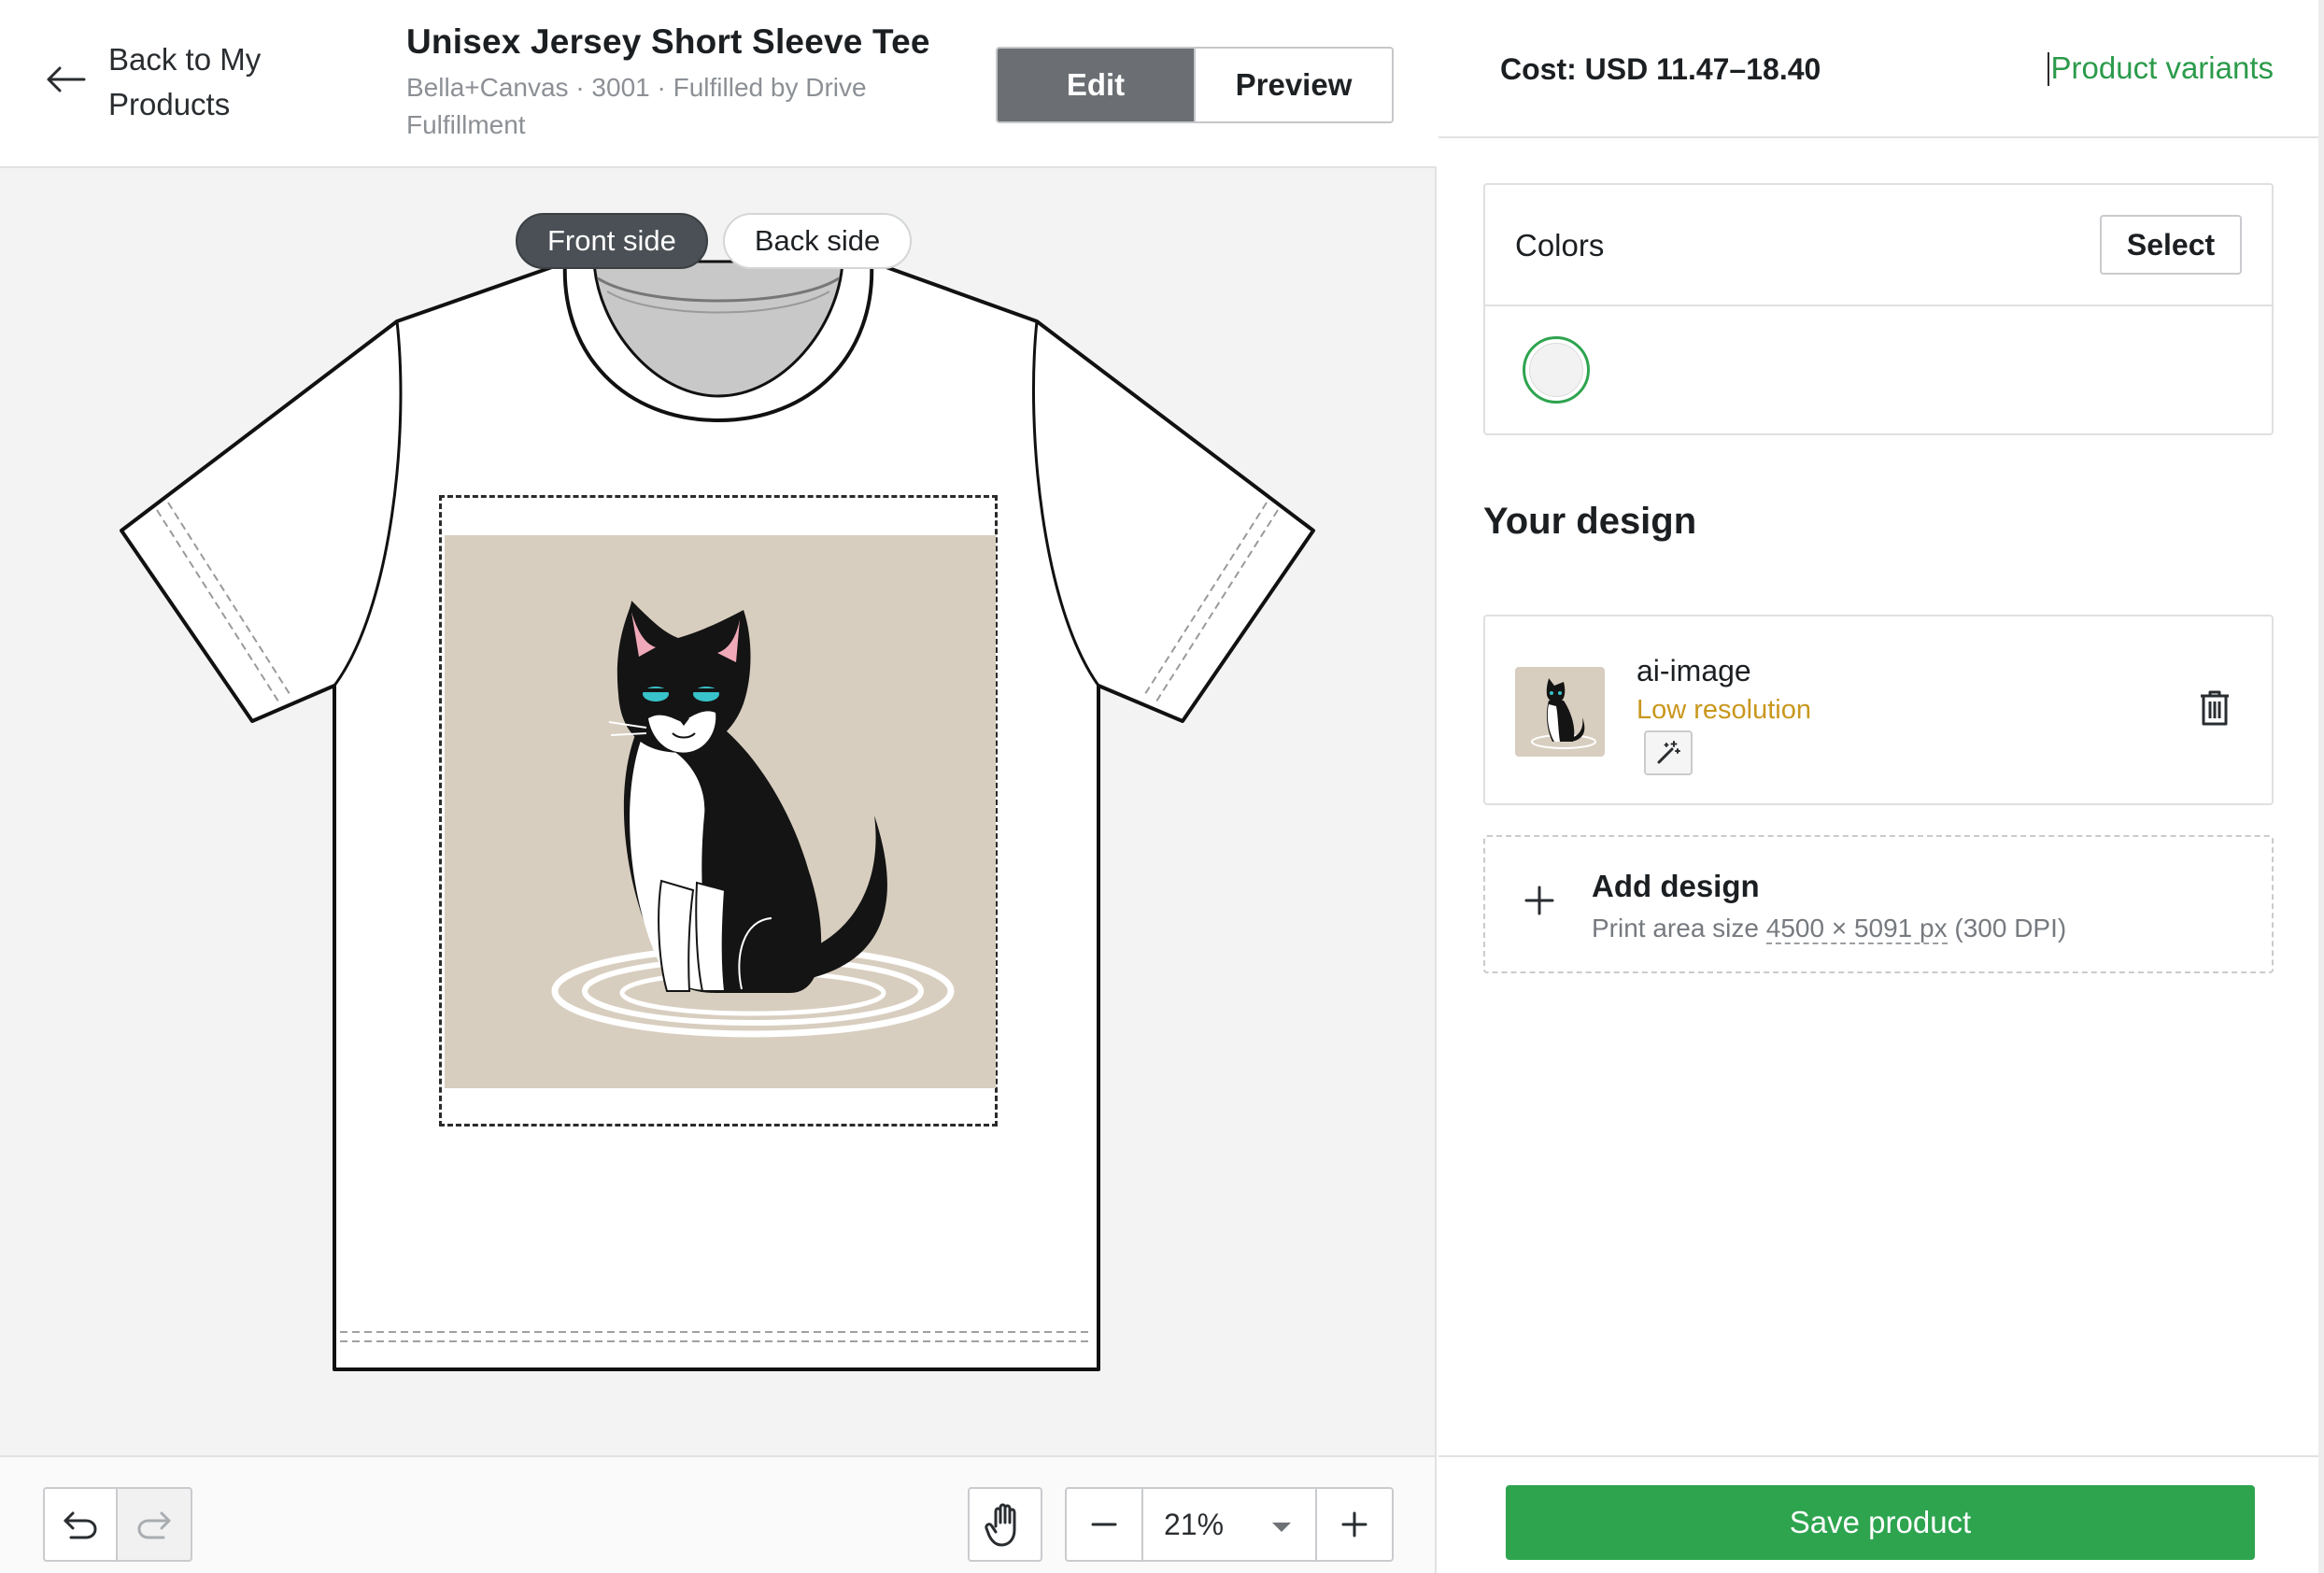 The width and height of the screenshot is (2324, 1573). Describe the element at coordinates (1878, 245) in the screenshot. I see `colors-card-header: Colors Select` at that location.